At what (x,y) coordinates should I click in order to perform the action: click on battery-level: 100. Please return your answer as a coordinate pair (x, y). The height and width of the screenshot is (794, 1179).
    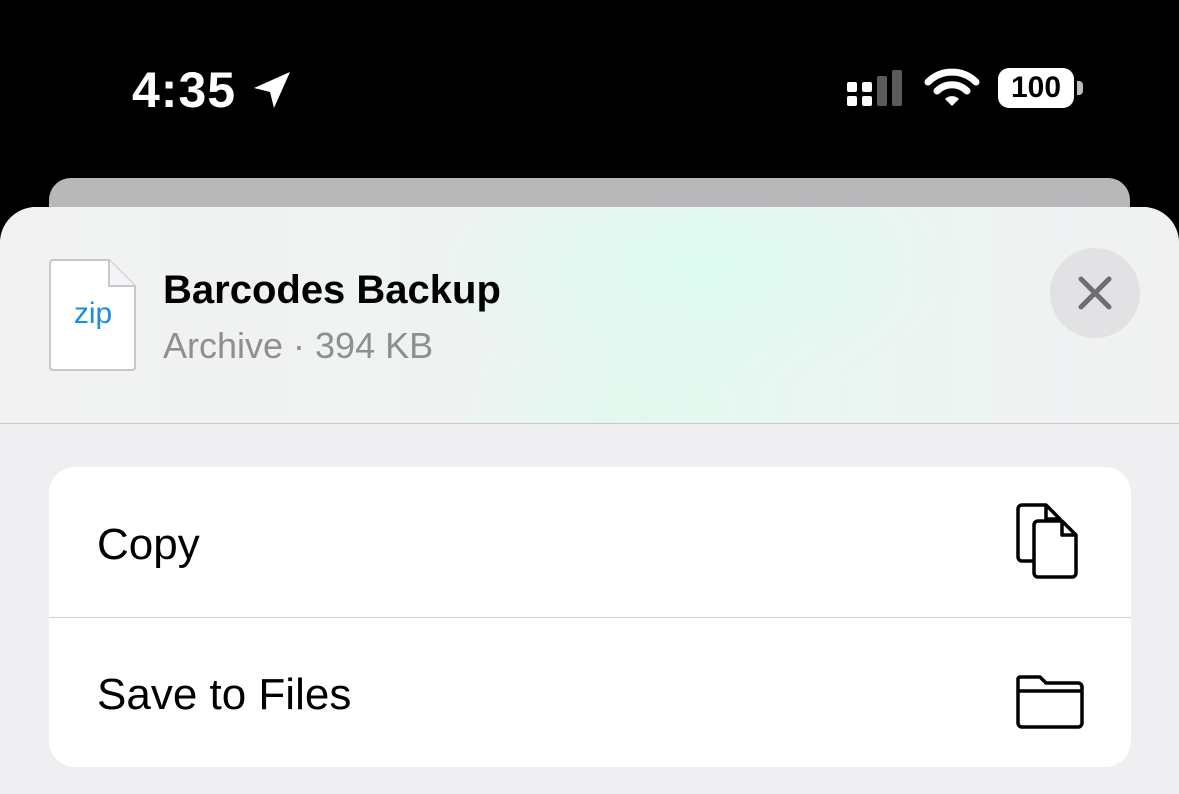
    Looking at the image, I should click on (1036, 88).